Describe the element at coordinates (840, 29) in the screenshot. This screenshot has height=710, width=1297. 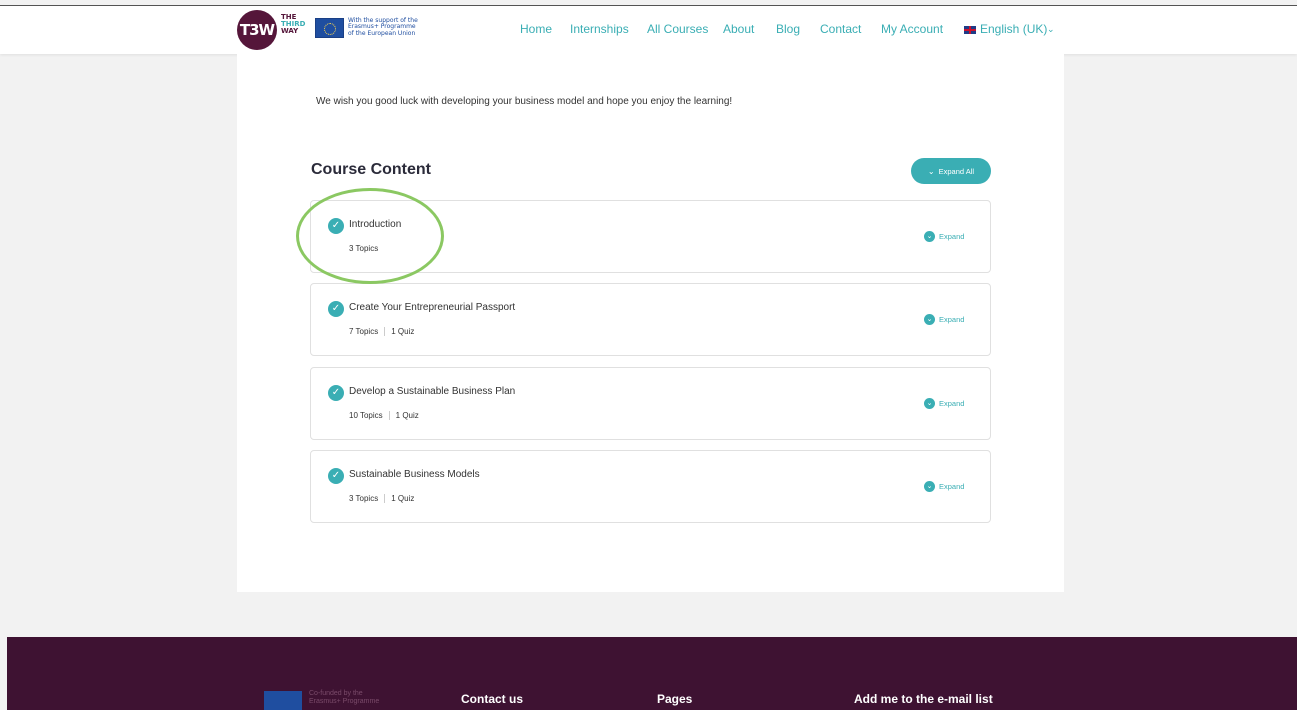
I see `nav-contact: Contact` at that location.